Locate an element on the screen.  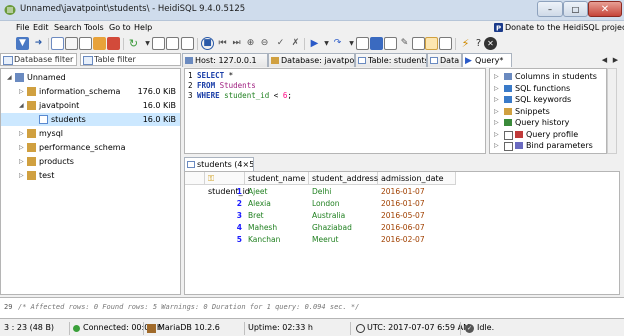
save-button is located at coordinates (376, 43).